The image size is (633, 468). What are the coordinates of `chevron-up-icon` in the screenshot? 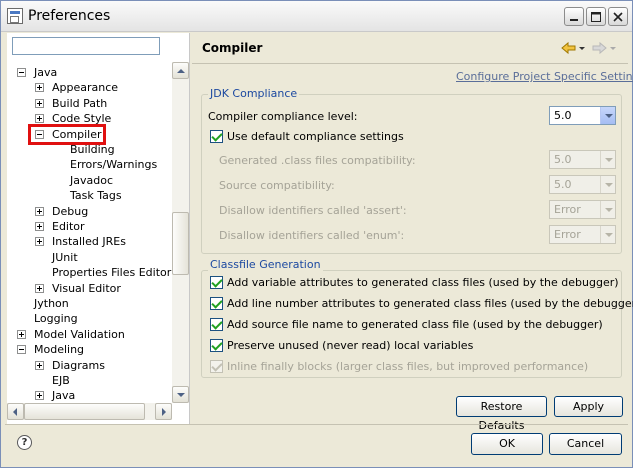 It's located at (181, 71).